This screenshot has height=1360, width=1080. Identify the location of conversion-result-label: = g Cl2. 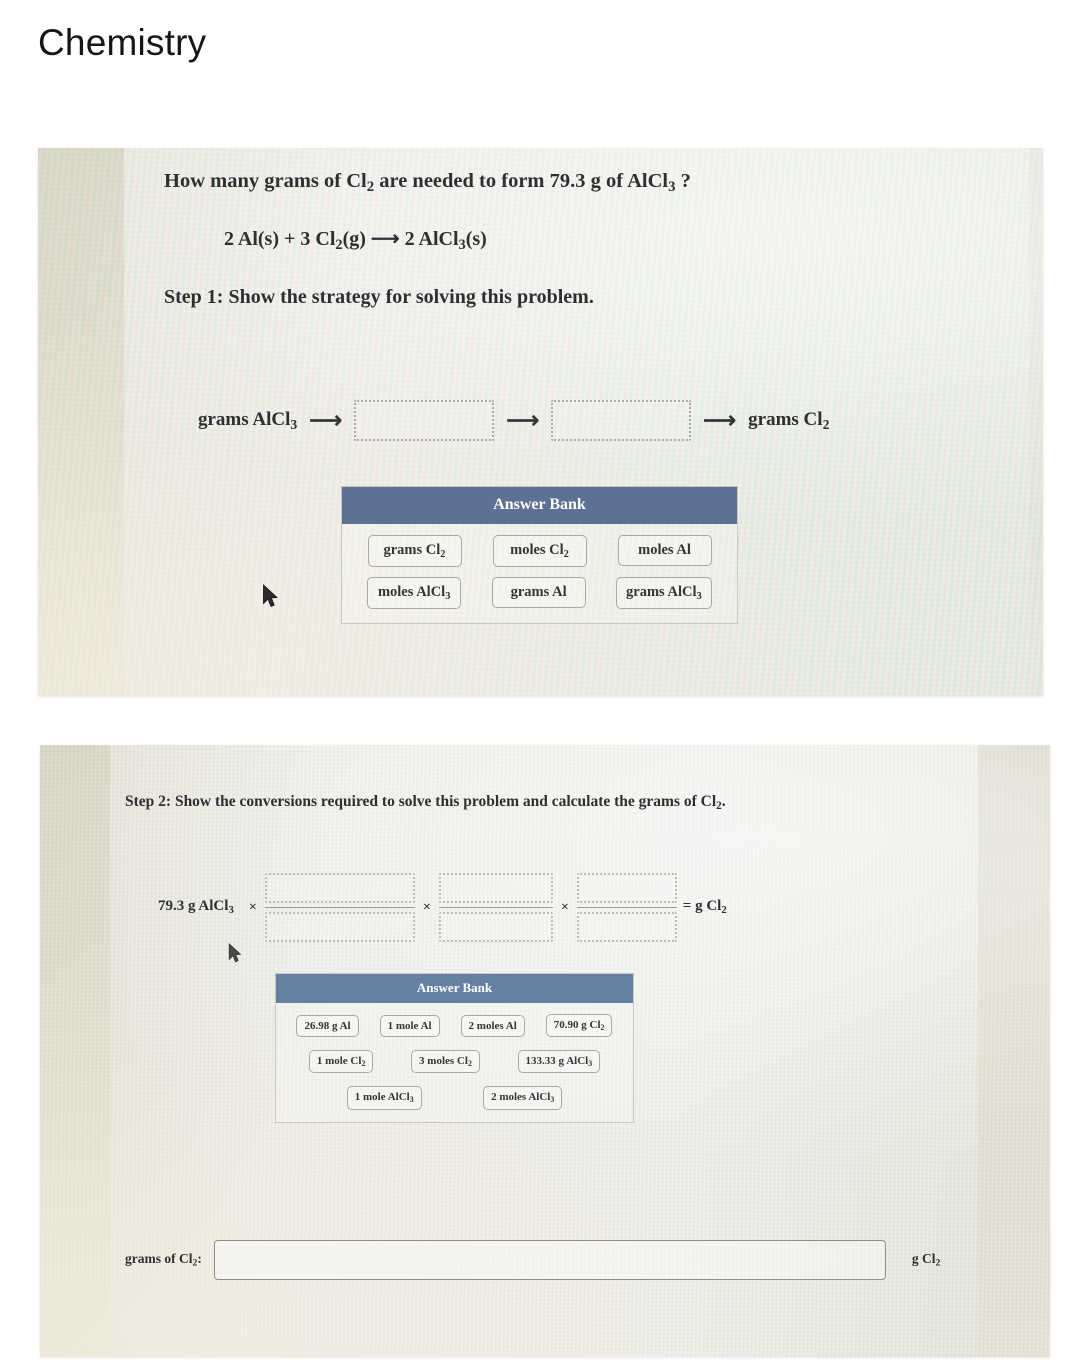
(704, 907).